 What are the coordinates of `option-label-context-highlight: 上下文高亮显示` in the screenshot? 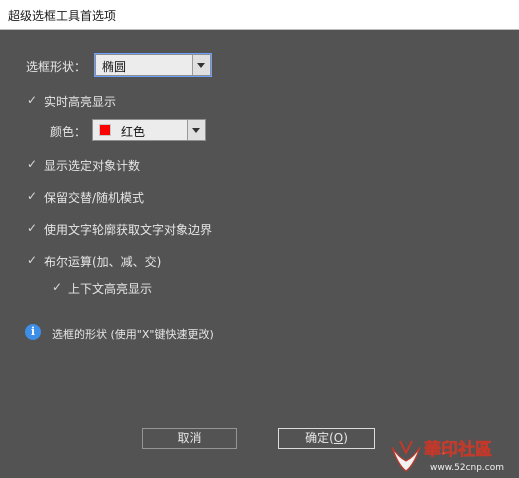 It's located at (110, 289).